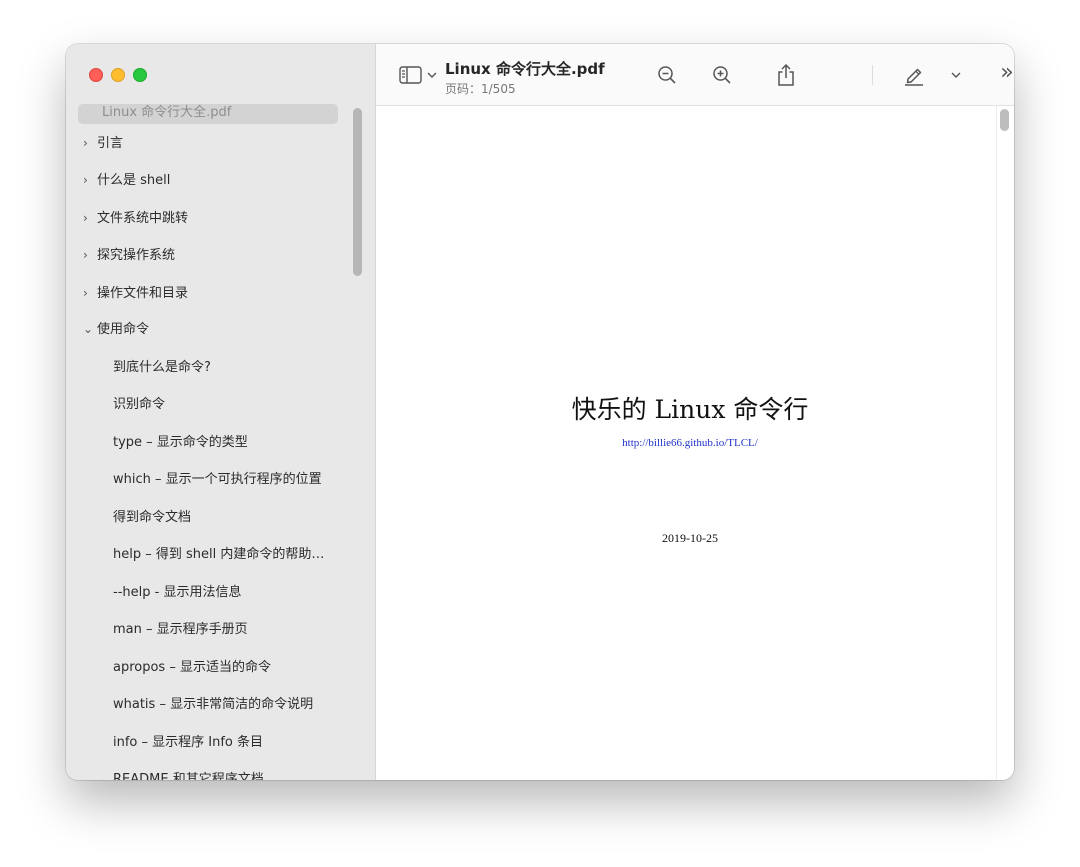  I want to click on markup-menu-button, so click(956, 75).